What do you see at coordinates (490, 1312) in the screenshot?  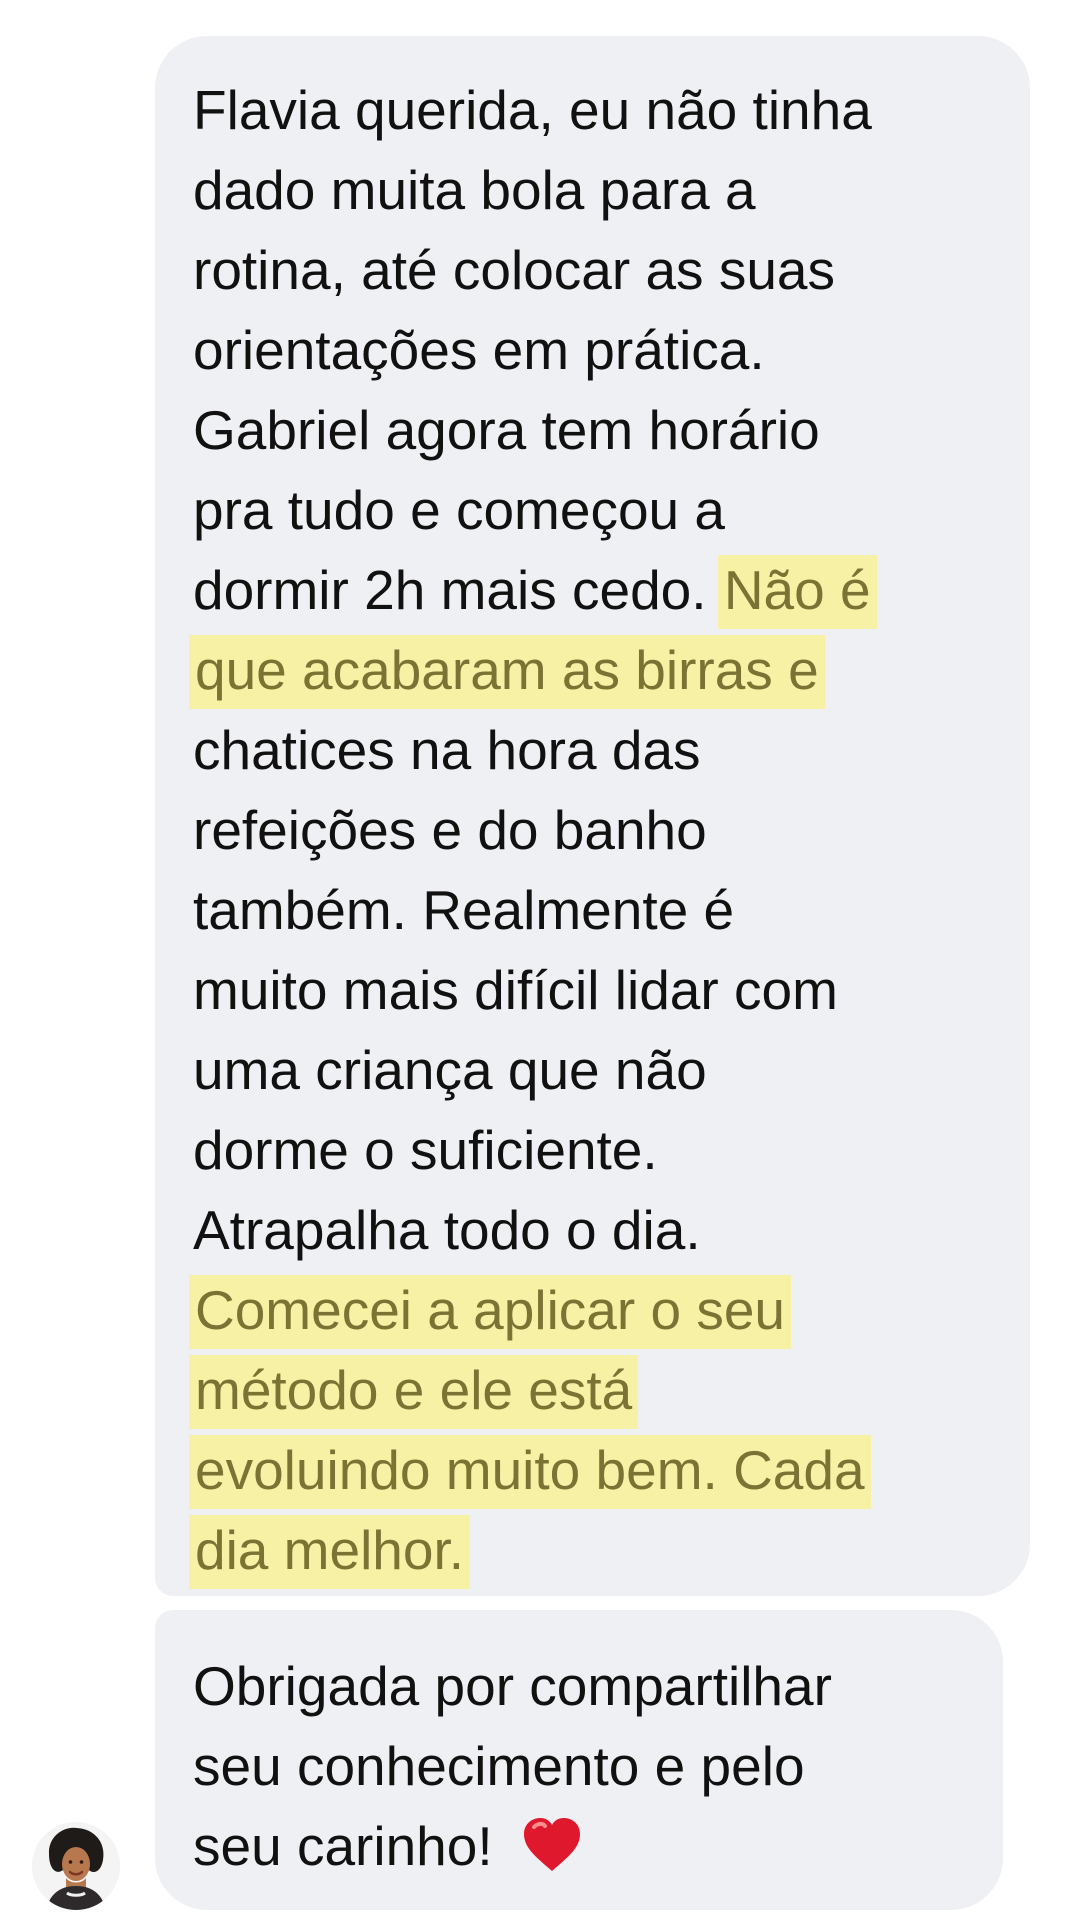 I see `highlighted-text: Comecei a aplicar o seu` at bounding box center [490, 1312].